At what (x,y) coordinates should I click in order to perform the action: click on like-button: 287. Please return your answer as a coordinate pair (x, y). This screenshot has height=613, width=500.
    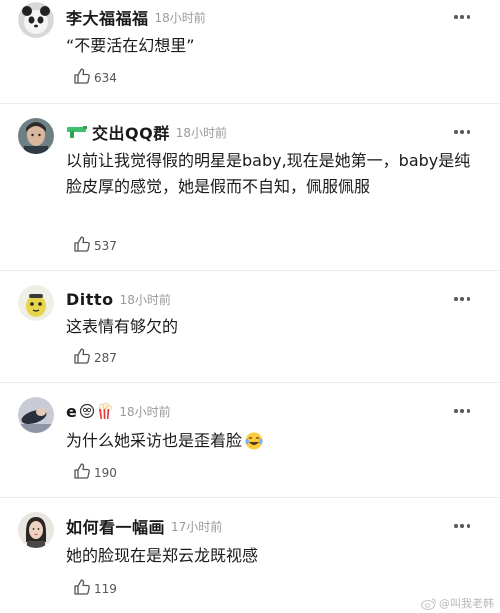
    Looking at the image, I should click on (94, 356).